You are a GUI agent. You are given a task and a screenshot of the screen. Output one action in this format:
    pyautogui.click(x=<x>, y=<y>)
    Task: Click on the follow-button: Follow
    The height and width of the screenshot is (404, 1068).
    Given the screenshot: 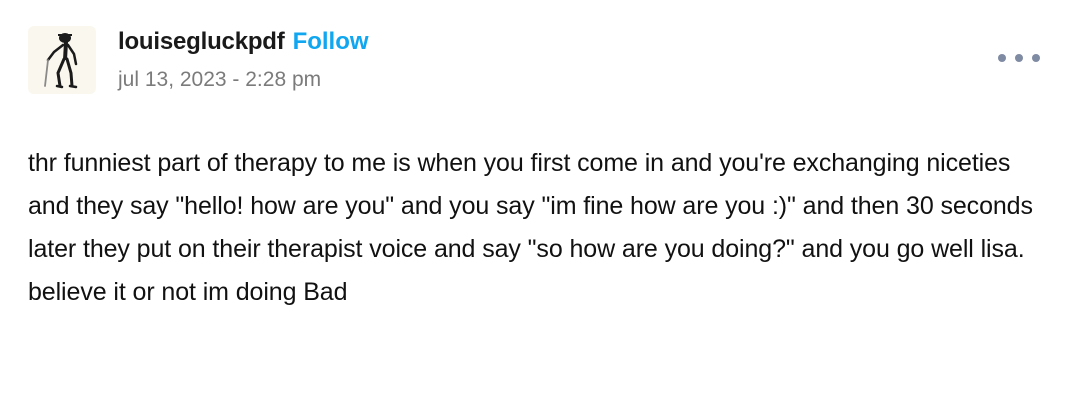 What is the action you would take?
    pyautogui.click(x=331, y=42)
    